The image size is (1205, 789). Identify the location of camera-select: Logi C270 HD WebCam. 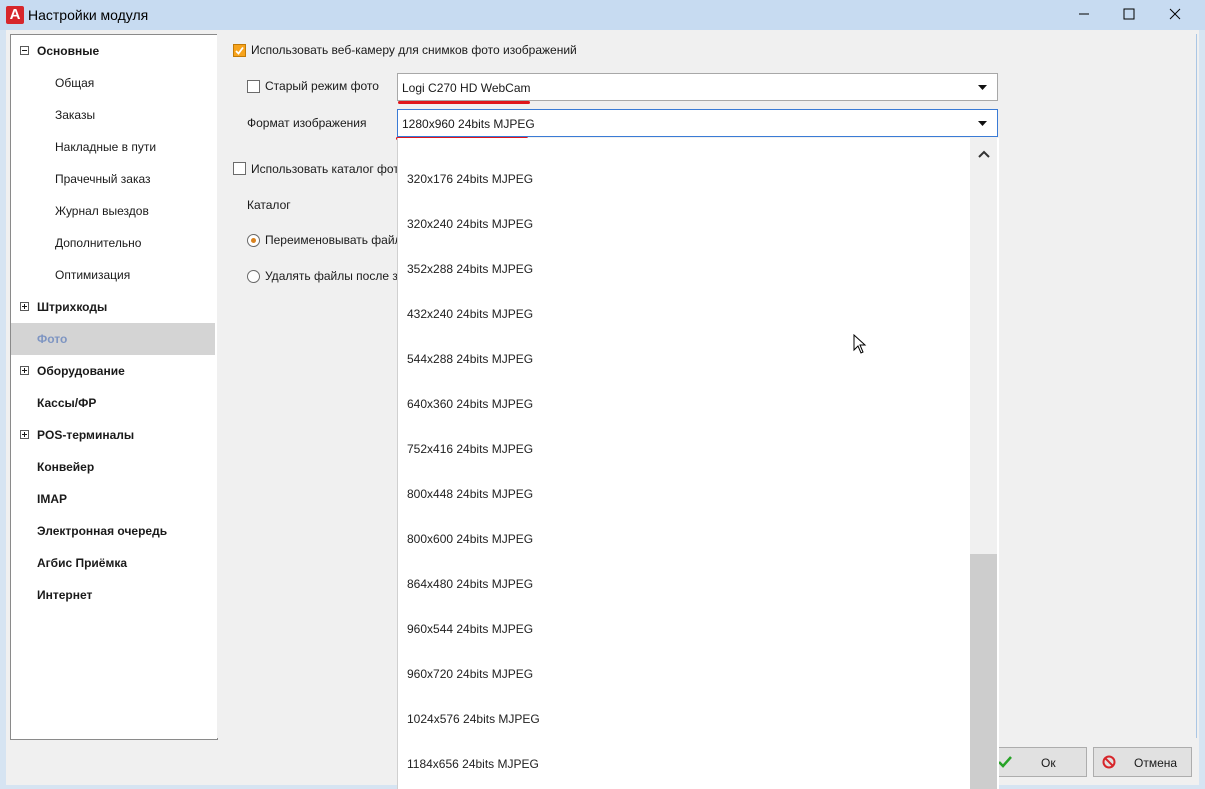
(697, 87).